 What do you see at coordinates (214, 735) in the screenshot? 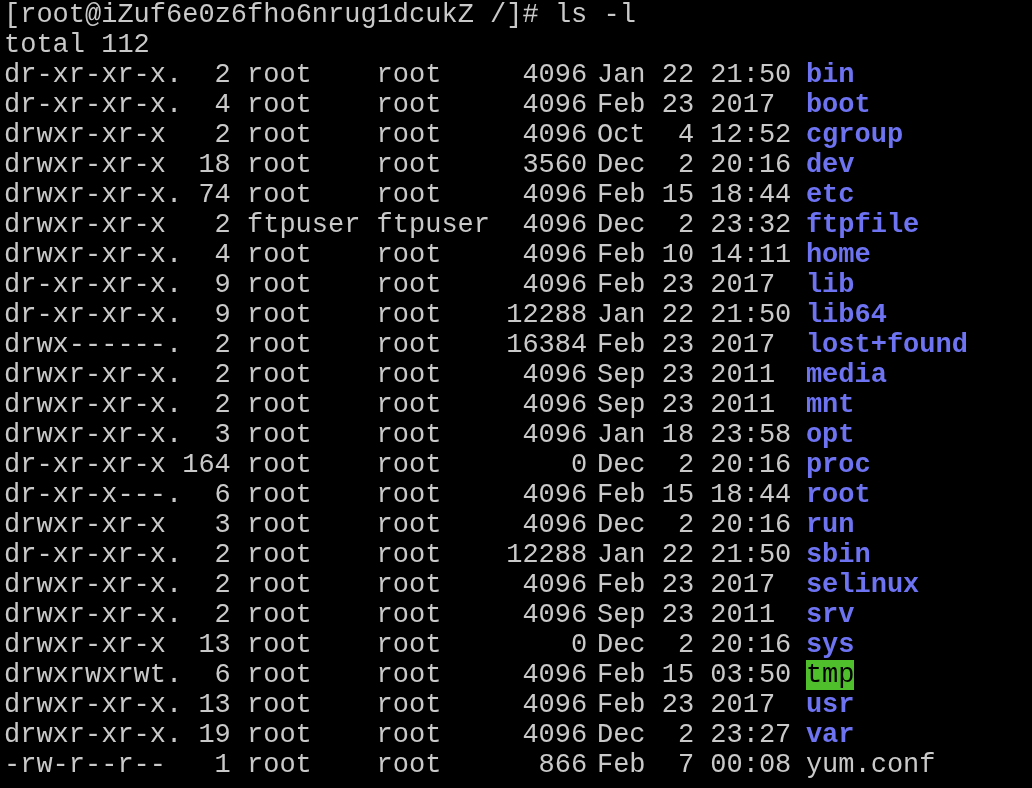
I see `link-count: 19` at bounding box center [214, 735].